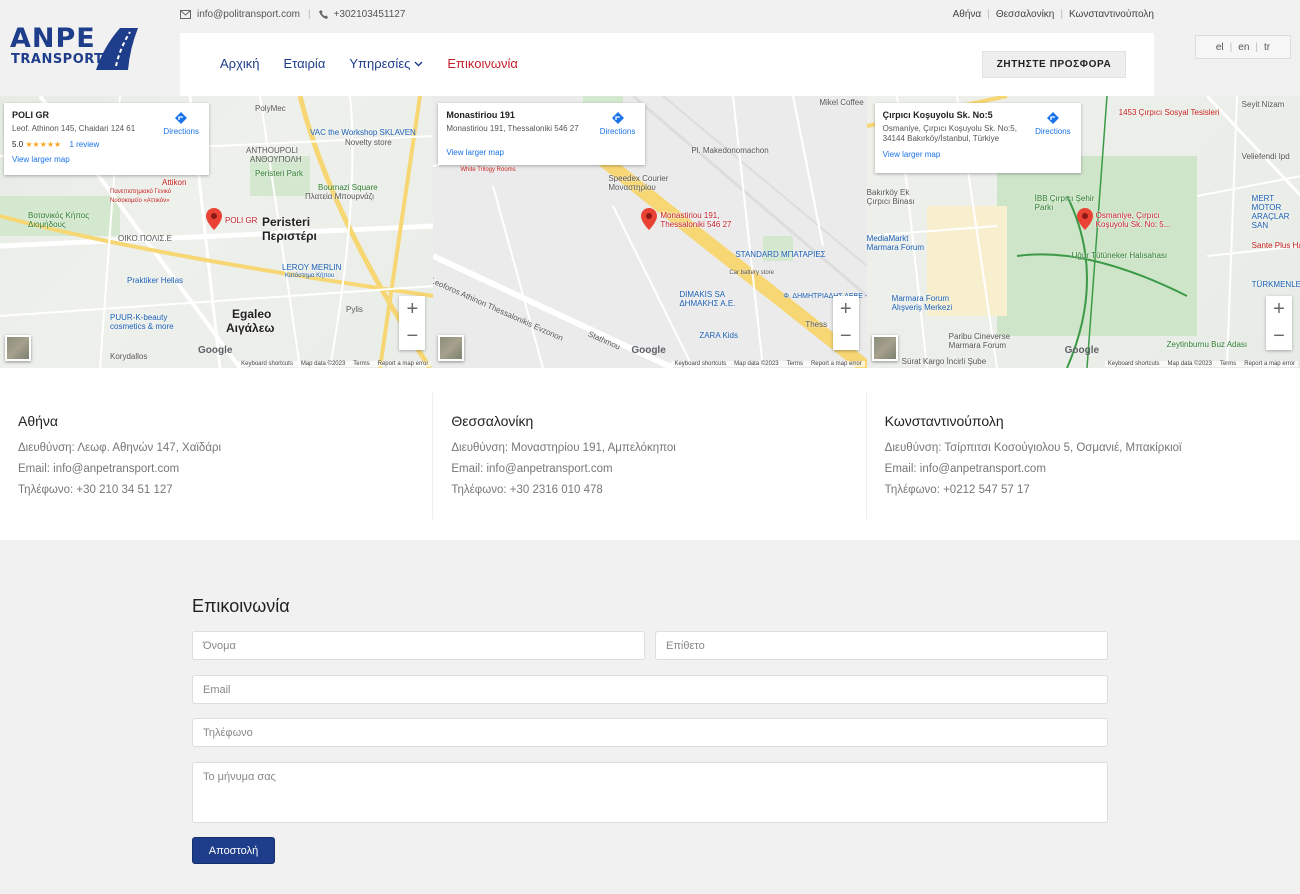  Describe the element at coordinates (1054, 64) in the screenshot. I see `request-quote-button: ΖΗΤΗΣΤΕ ΠΡΟΣΦΟΡΑ` at that location.